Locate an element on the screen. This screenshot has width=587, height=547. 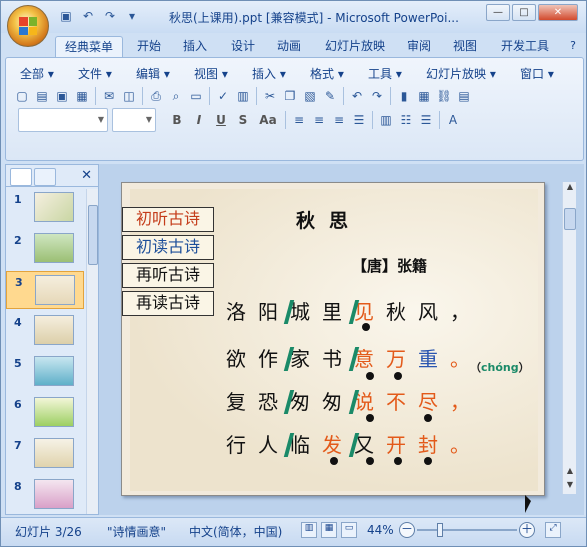
slide-thumb: 2 is located at coordinates (45, 249).